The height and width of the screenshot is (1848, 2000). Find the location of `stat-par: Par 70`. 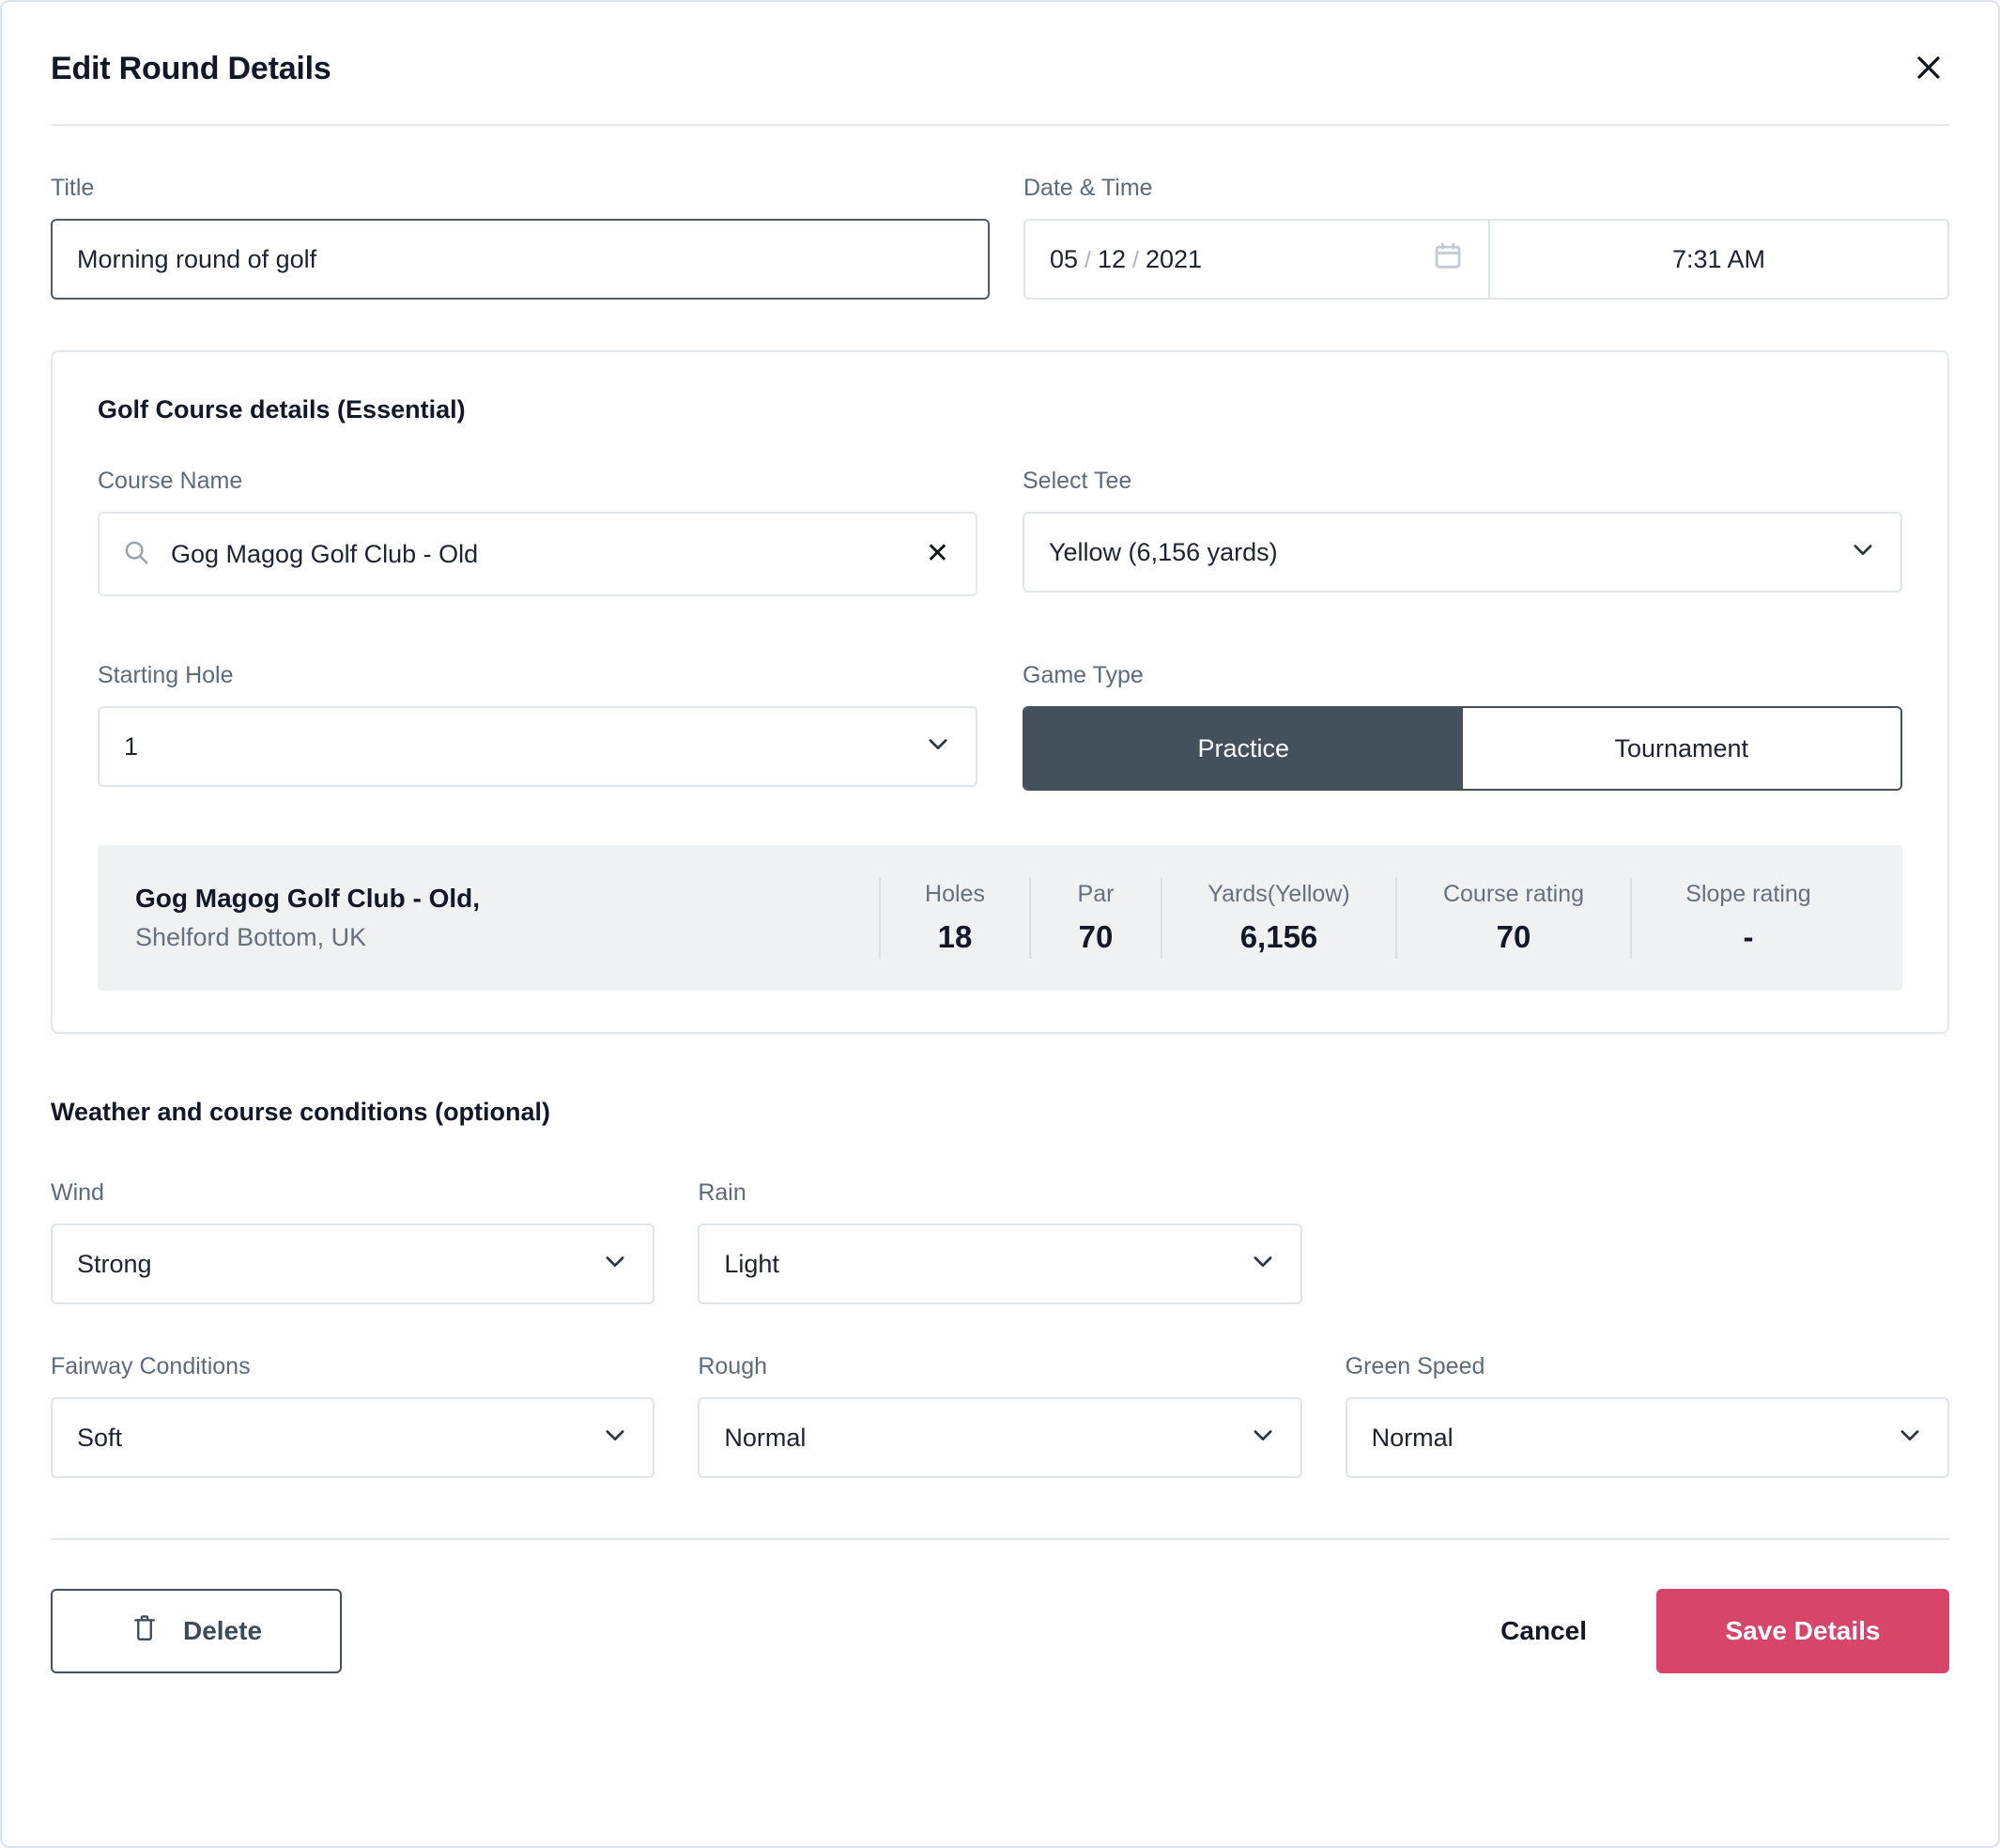

stat-par: Par 70 is located at coordinates (1095, 918).